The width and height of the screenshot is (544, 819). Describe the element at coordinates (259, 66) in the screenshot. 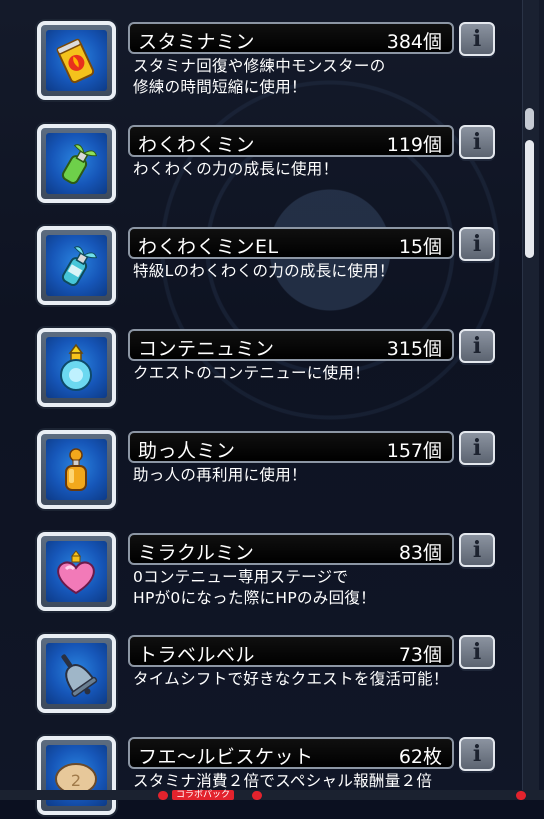

I see `description-line: スタミナ回復や修練中モンスターの` at that location.